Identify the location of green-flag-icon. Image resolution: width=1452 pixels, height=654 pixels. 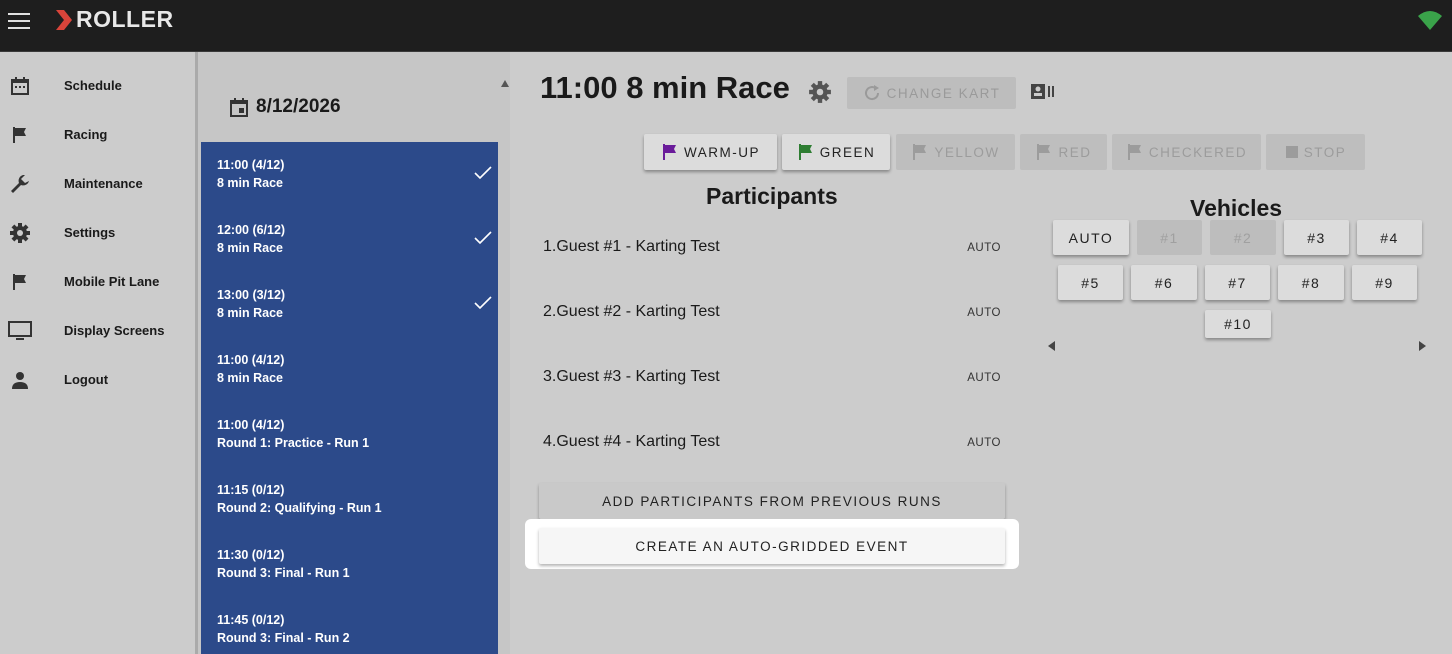
(805, 152).